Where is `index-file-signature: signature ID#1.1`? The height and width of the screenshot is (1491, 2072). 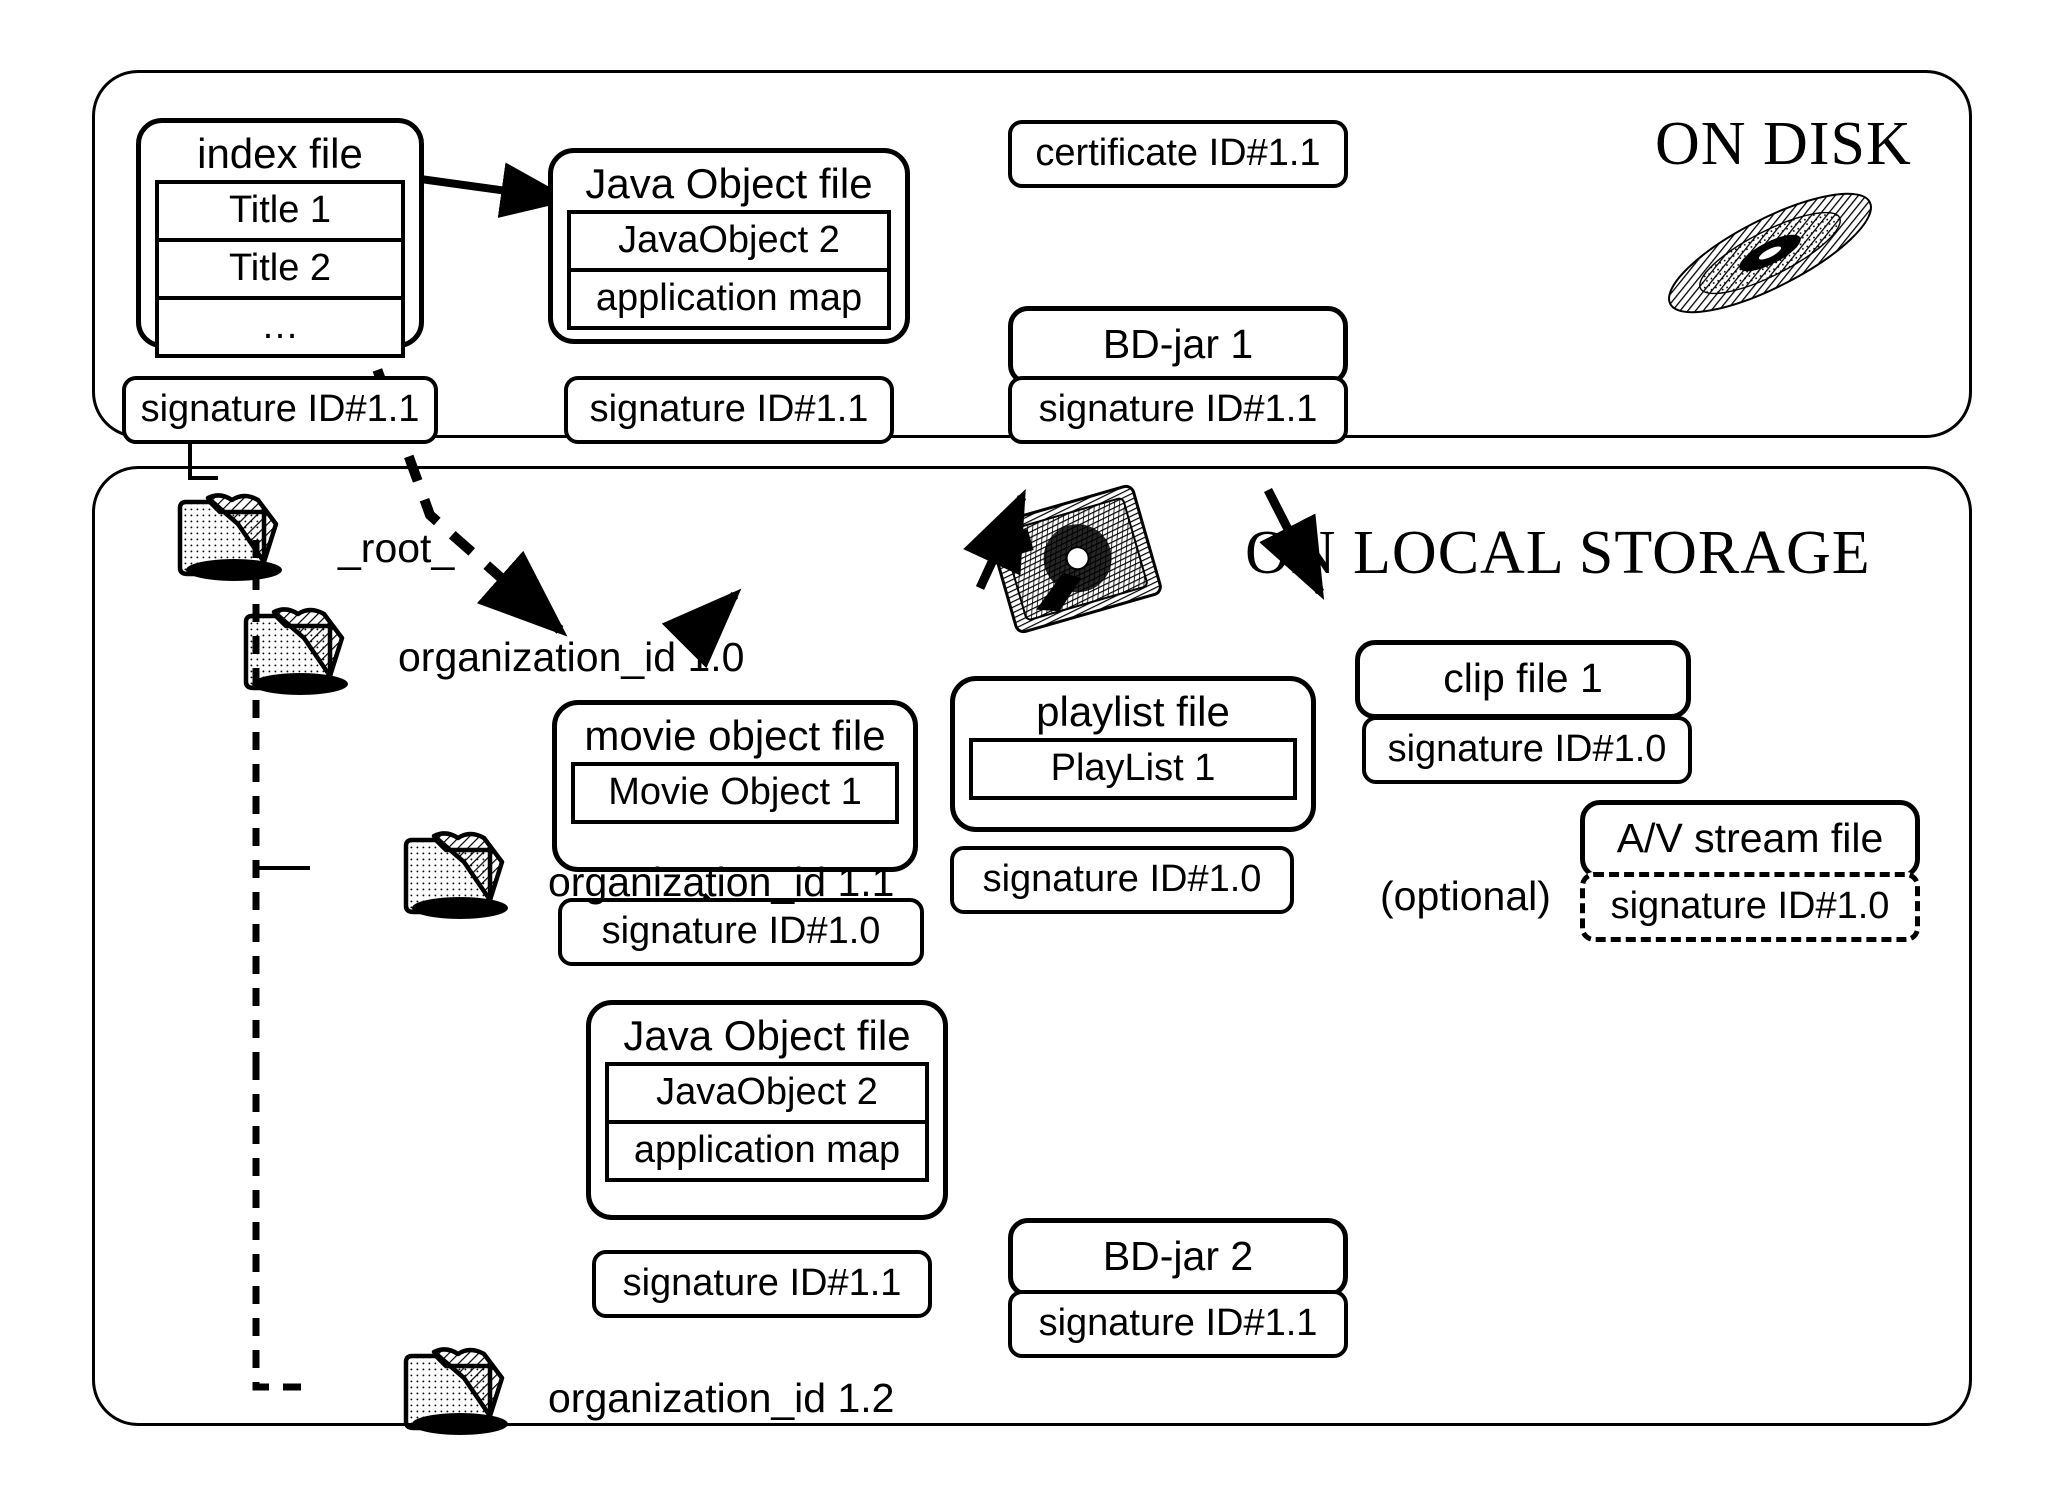
index-file-signature: signature ID#1.1 is located at coordinates (280, 410).